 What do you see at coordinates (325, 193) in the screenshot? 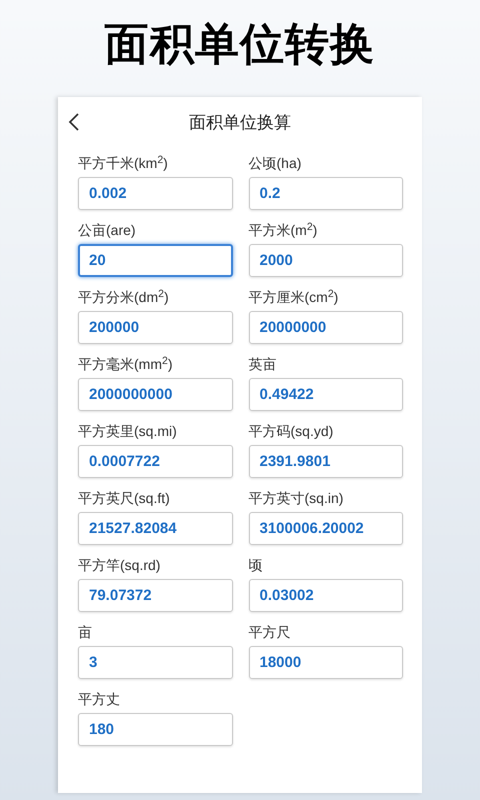
I see `input-field: 0.2` at bounding box center [325, 193].